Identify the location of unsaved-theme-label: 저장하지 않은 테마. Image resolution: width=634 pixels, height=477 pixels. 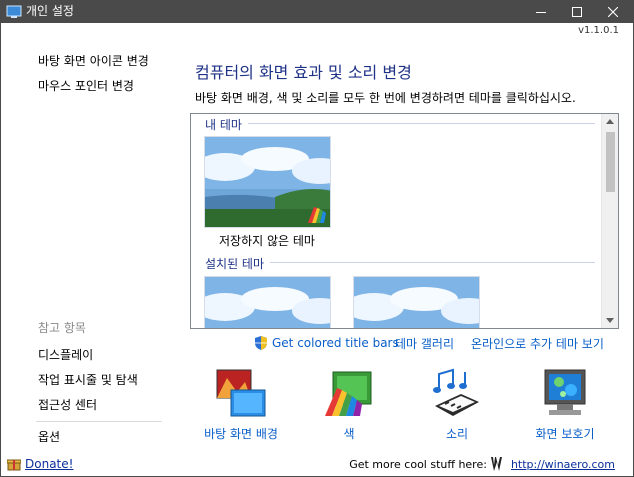
(267, 241).